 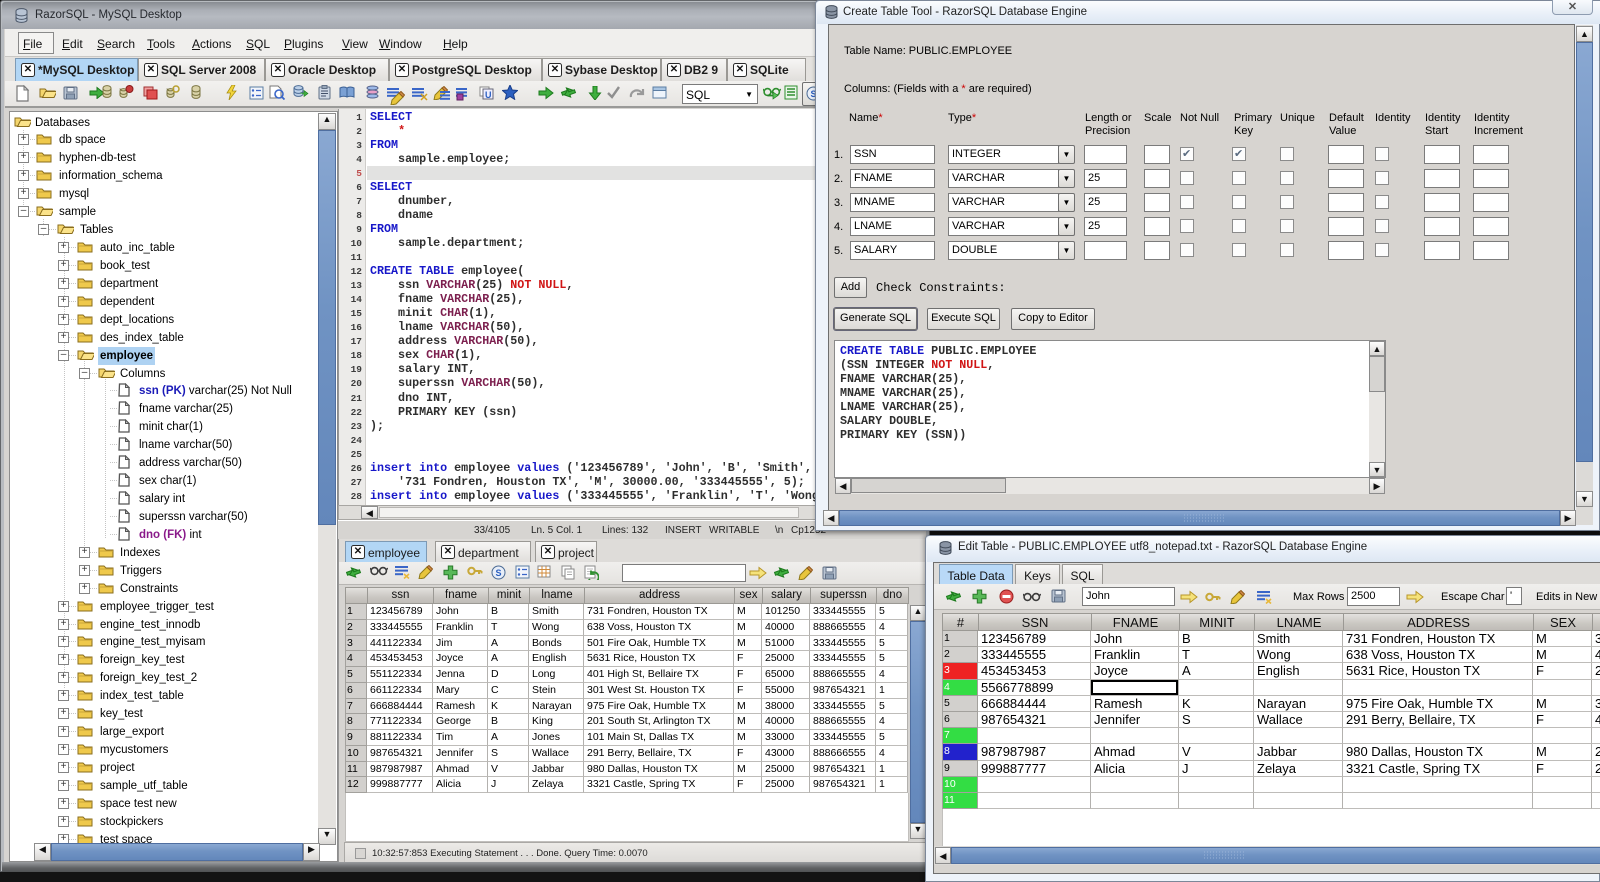 What do you see at coordinates (499, 573) in the screenshot?
I see `svg-text: S` at bounding box center [499, 573].